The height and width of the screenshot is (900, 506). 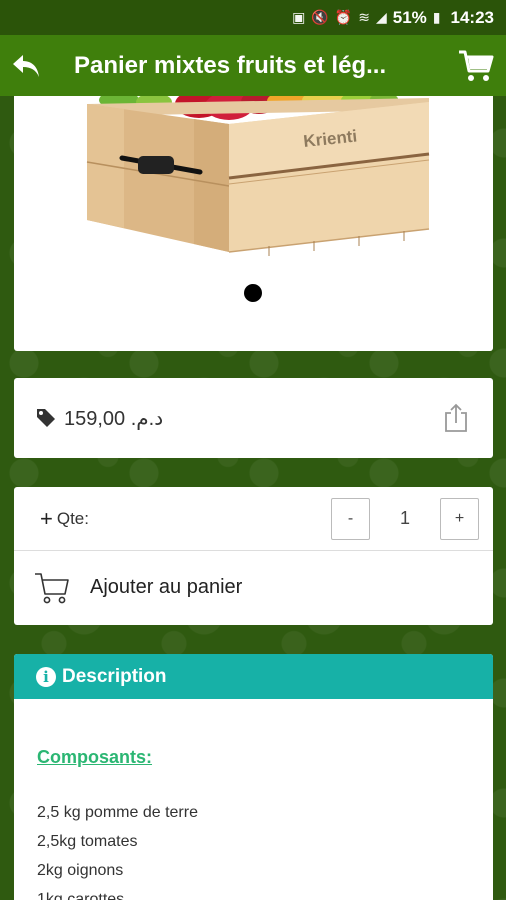 What do you see at coordinates (253, 418) in the screenshot?
I see `price-card: 159,00 .د.م` at bounding box center [253, 418].